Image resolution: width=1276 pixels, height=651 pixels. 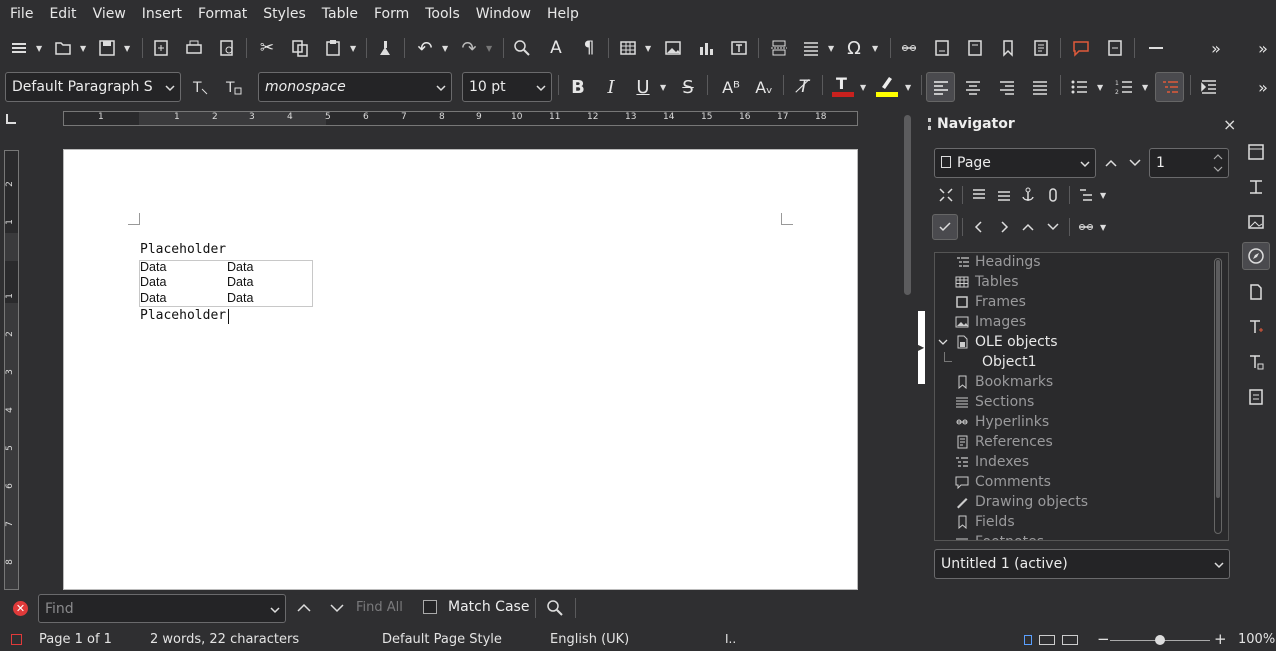 What do you see at coordinates (764, 87) in the screenshot?
I see `subscript-icon: Aᵥ` at bounding box center [764, 87].